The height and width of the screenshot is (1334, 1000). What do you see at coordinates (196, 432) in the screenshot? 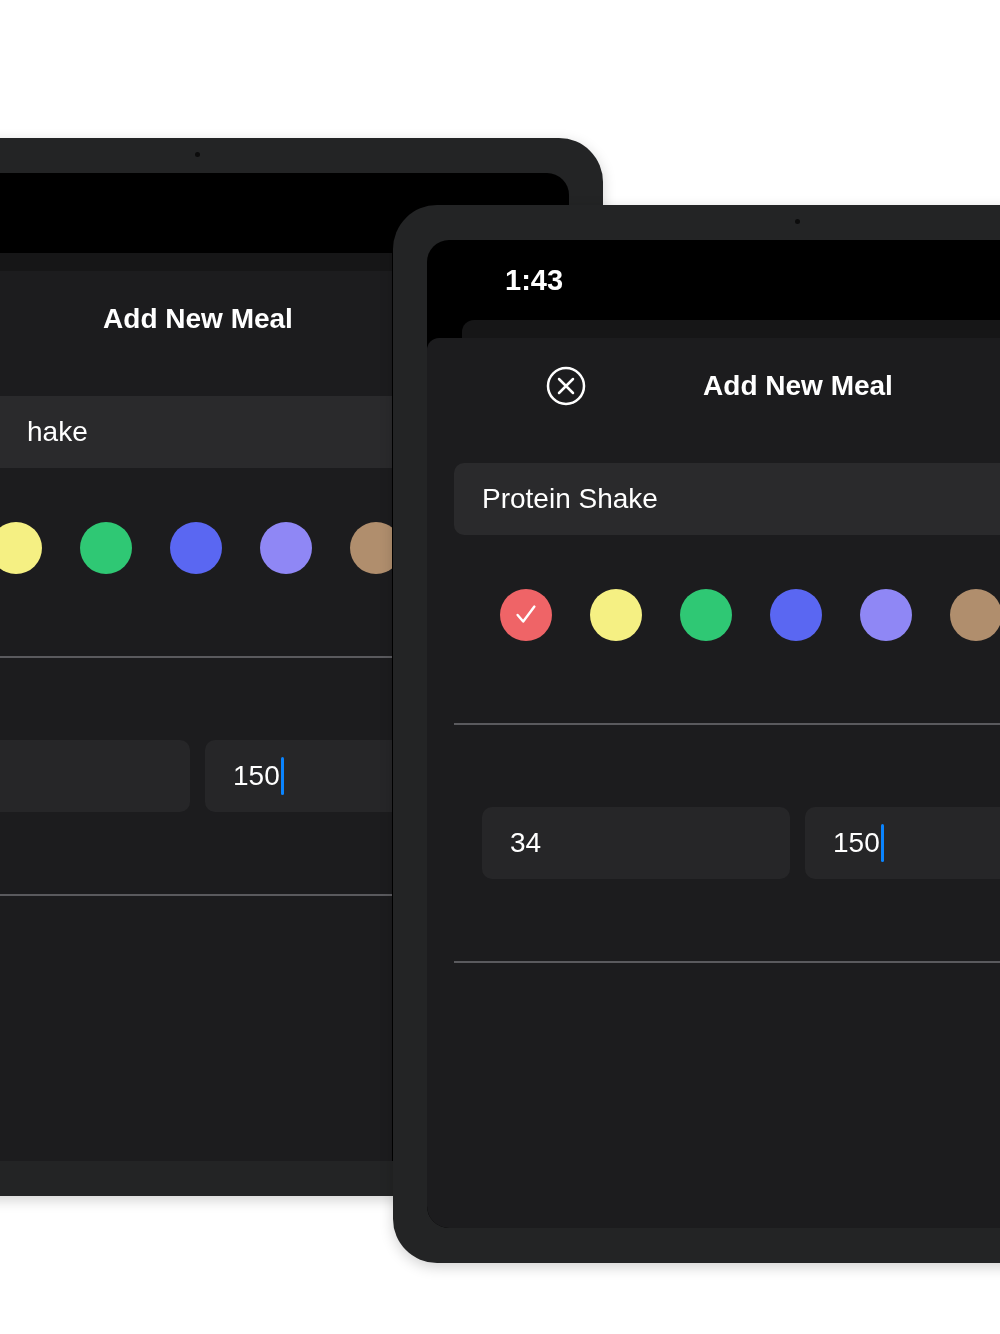
I see `meal-name-field: hake` at bounding box center [196, 432].